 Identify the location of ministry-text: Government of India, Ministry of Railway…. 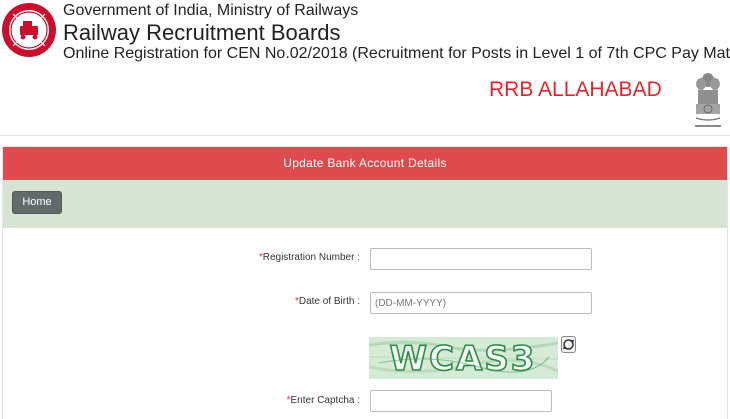
(211, 10).